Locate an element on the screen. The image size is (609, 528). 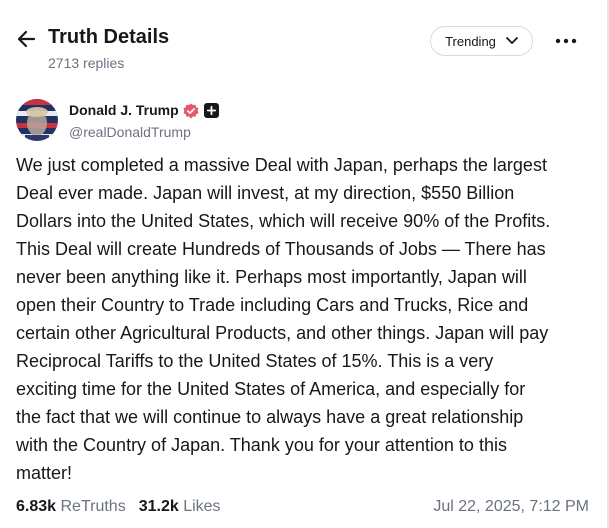
post-stats: 6.83k ReTruths 31.2k Likes is located at coordinates (118, 507).